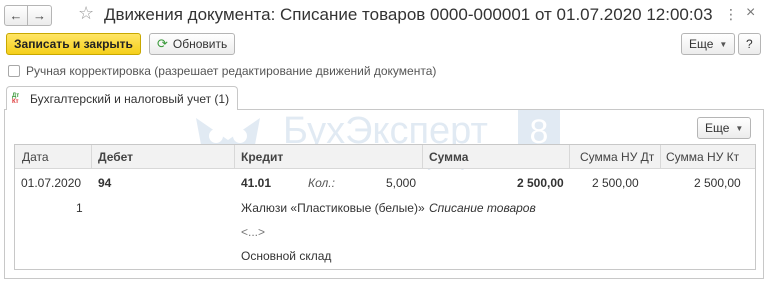  What do you see at coordinates (540, 183) in the screenshot?
I see `row-sum: 2 500,00` at bounding box center [540, 183].